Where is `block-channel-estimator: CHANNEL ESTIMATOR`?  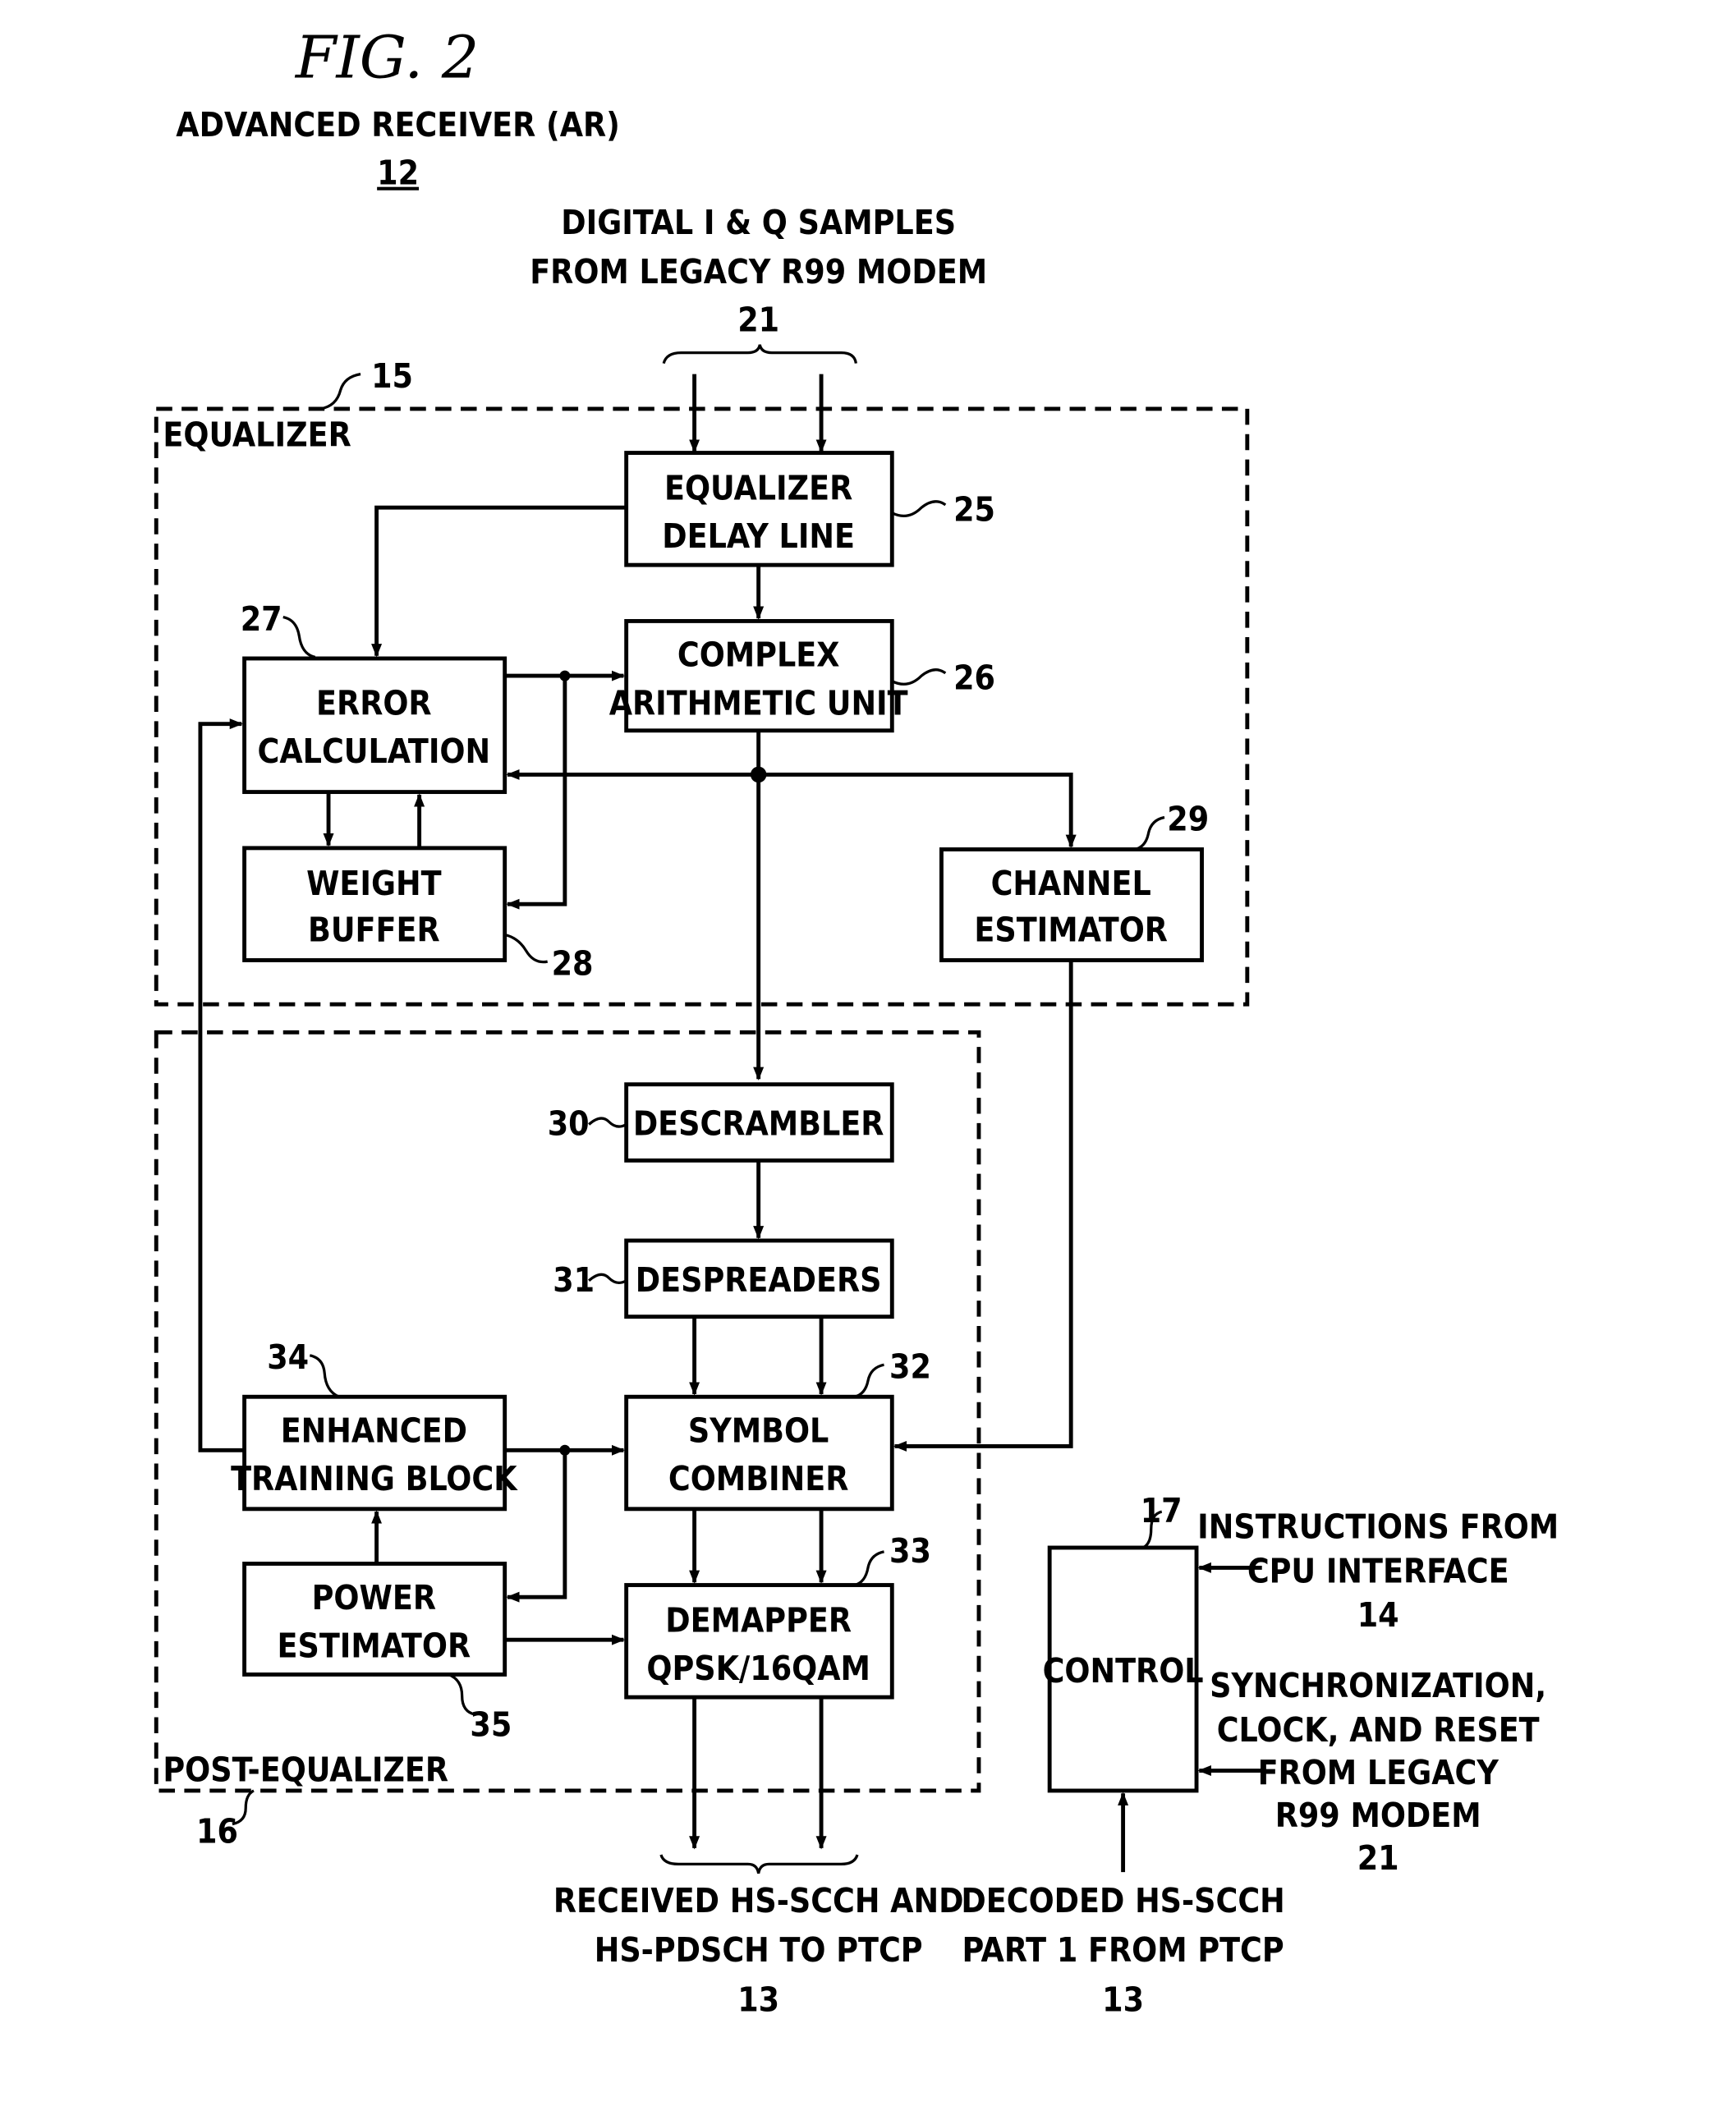 block-channel-estimator: CHANNEL ESTIMATOR is located at coordinates (1071, 904).